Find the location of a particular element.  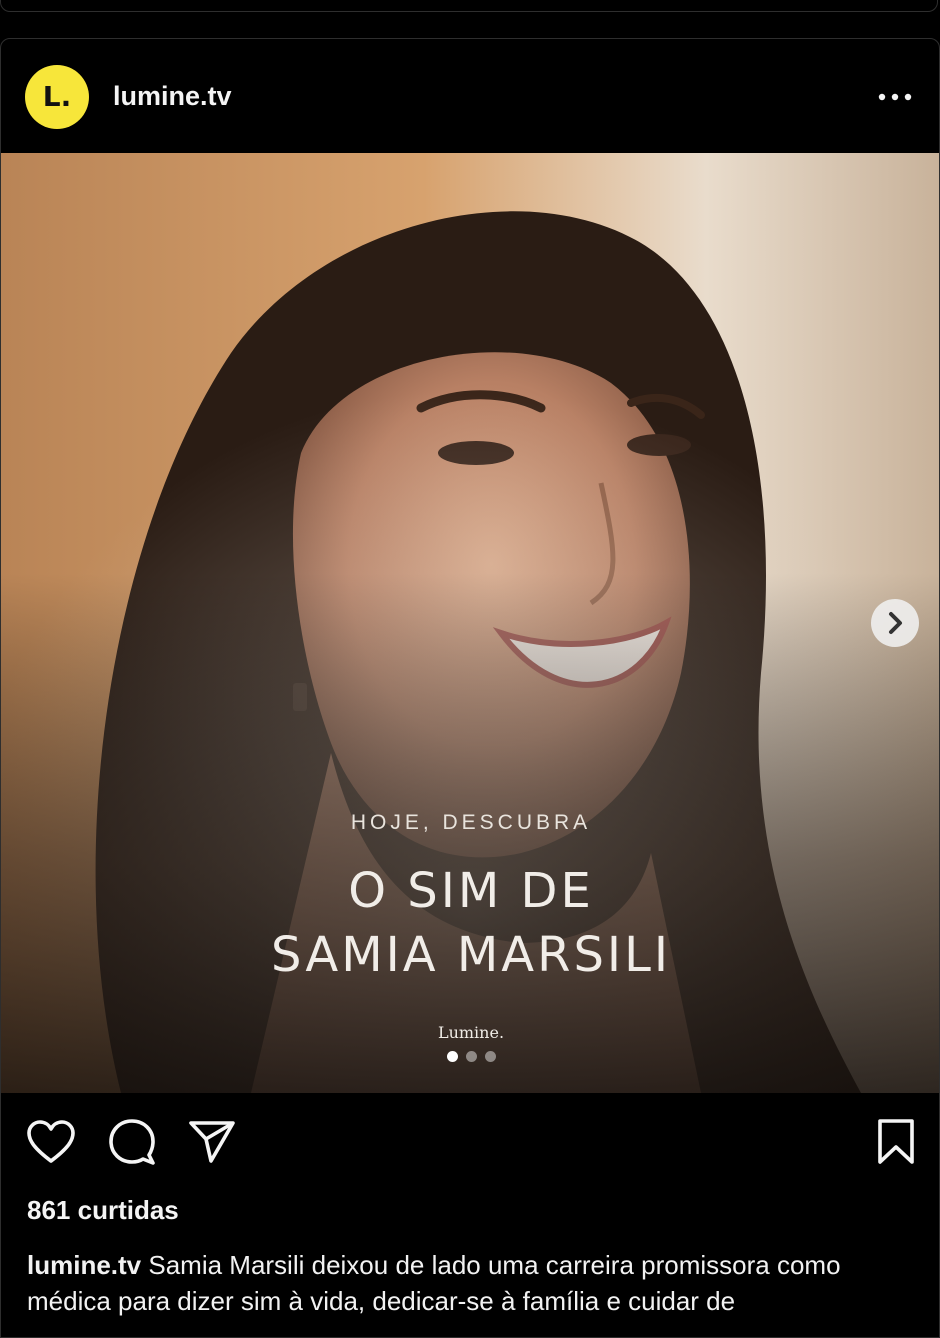

carousel-next-button is located at coordinates (895, 623).